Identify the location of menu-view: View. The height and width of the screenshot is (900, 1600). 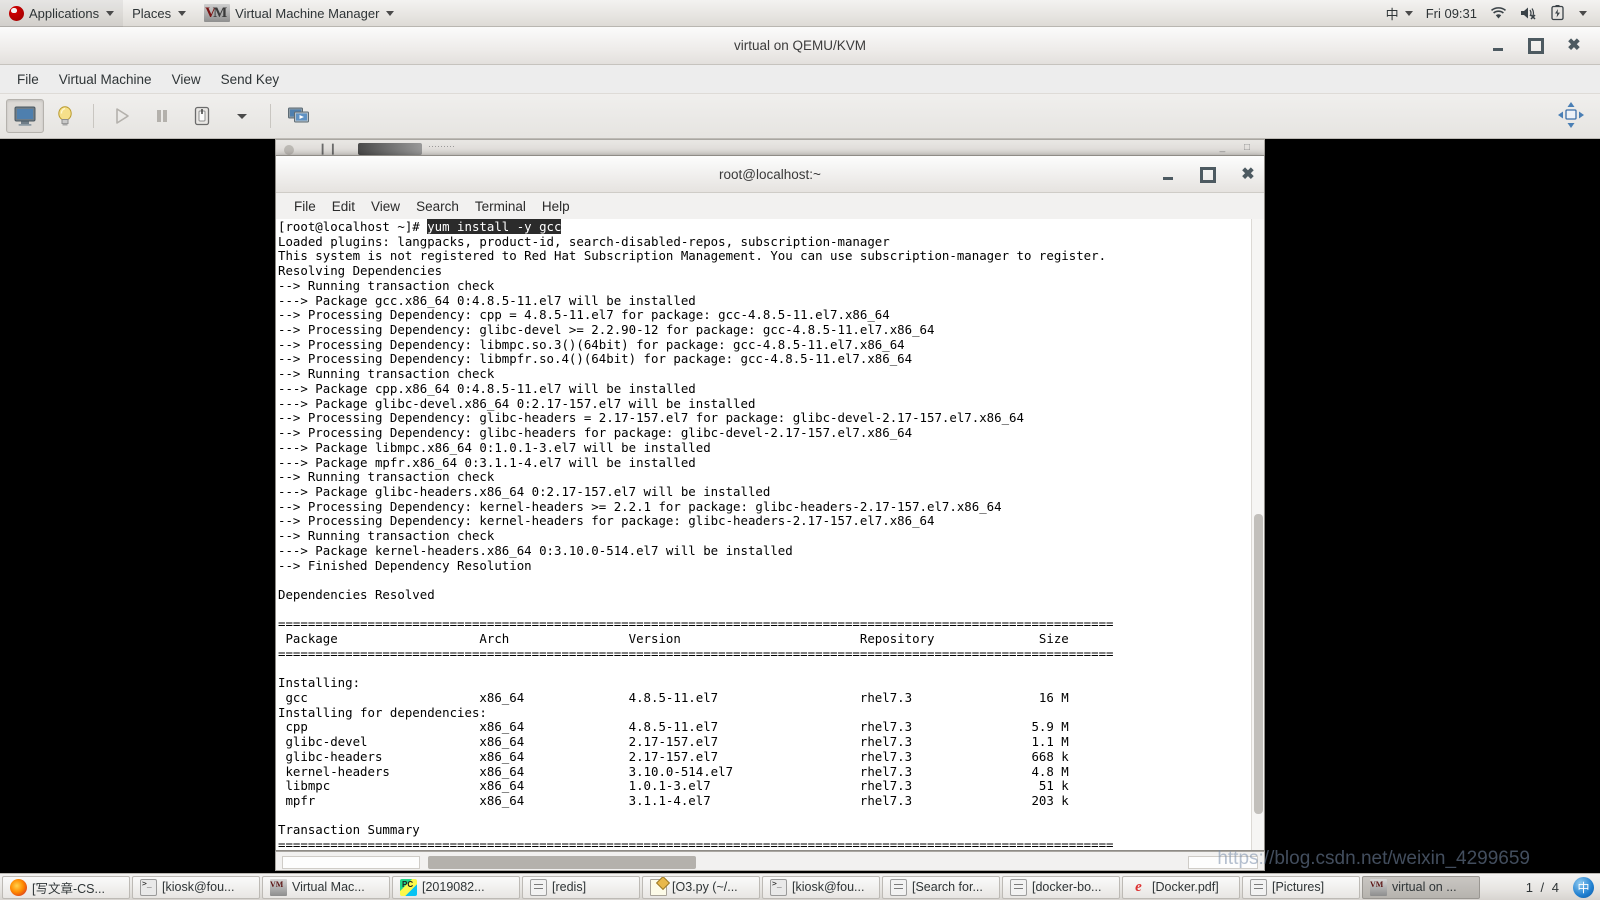
(186, 79).